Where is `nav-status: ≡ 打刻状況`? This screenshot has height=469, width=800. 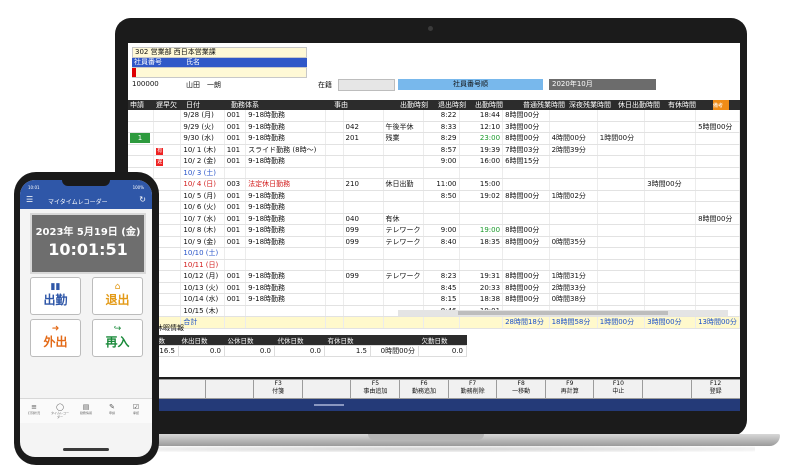 nav-status: ≡ 打刻状況 is located at coordinates (34, 409).